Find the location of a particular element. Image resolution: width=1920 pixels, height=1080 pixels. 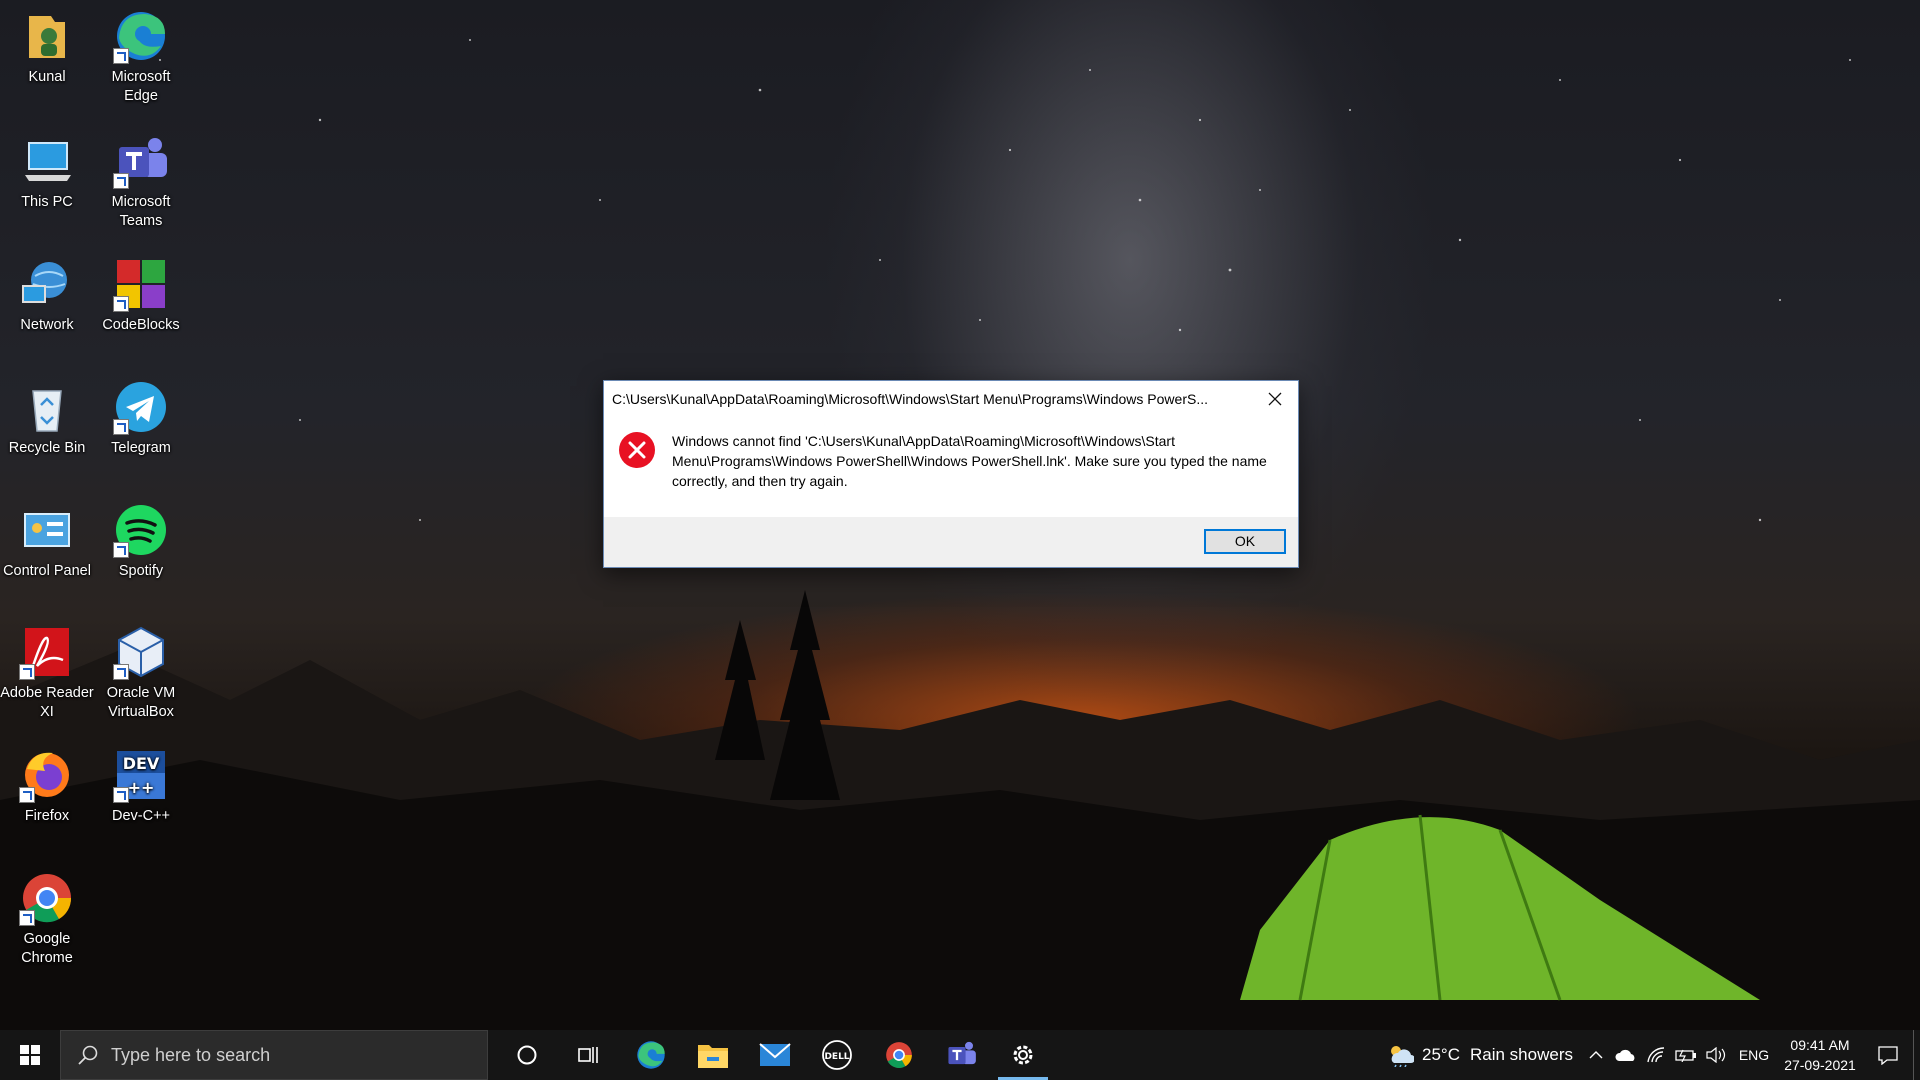

desktop-icon-google-chrome: Google Chrome is located at coordinates (47, 919).